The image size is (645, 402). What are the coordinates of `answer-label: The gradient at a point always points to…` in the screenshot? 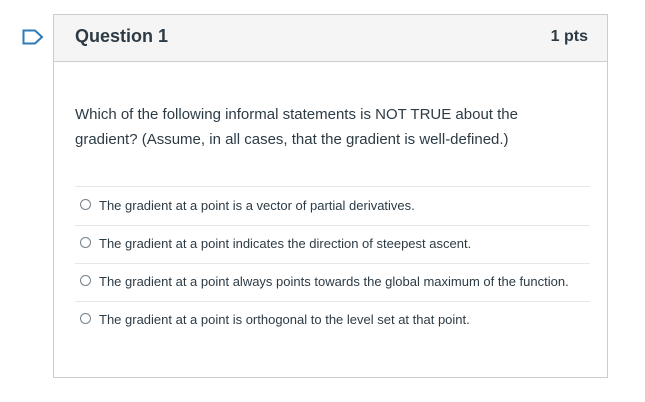 It's located at (334, 282).